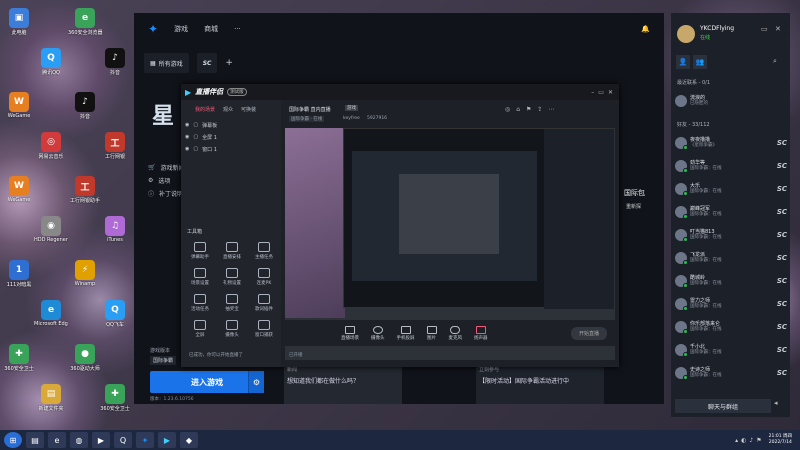 The height and width of the screenshot is (450, 800). Describe the element at coordinates (731, 234) in the screenshot. I see `friend-row: 叮当猫813 国际争霸：在线 SC` at that location.